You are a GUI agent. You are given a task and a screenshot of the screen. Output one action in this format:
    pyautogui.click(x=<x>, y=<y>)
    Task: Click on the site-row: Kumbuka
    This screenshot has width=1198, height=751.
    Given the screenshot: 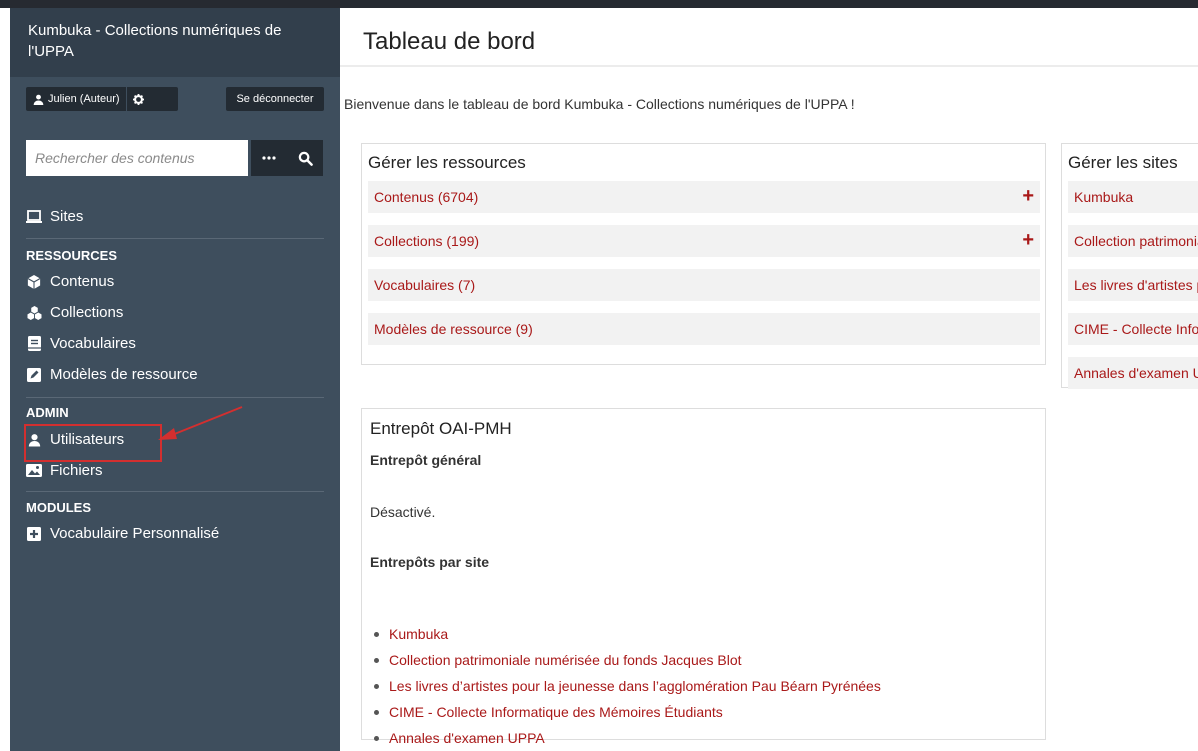 What is the action you would take?
    pyautogui.click(x=1133, y=197)
    